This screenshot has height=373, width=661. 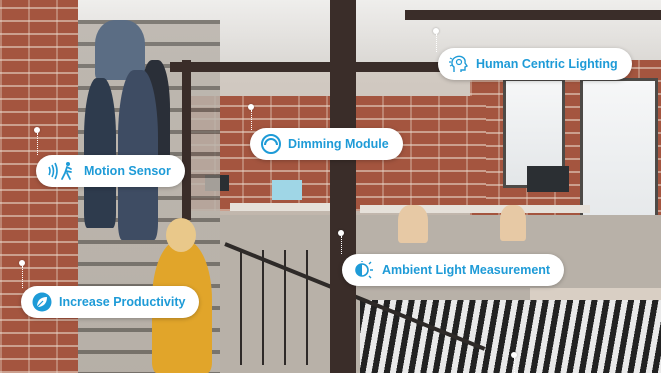 I want to click on dimmer-ring-icon, so click(x=271, y=144).